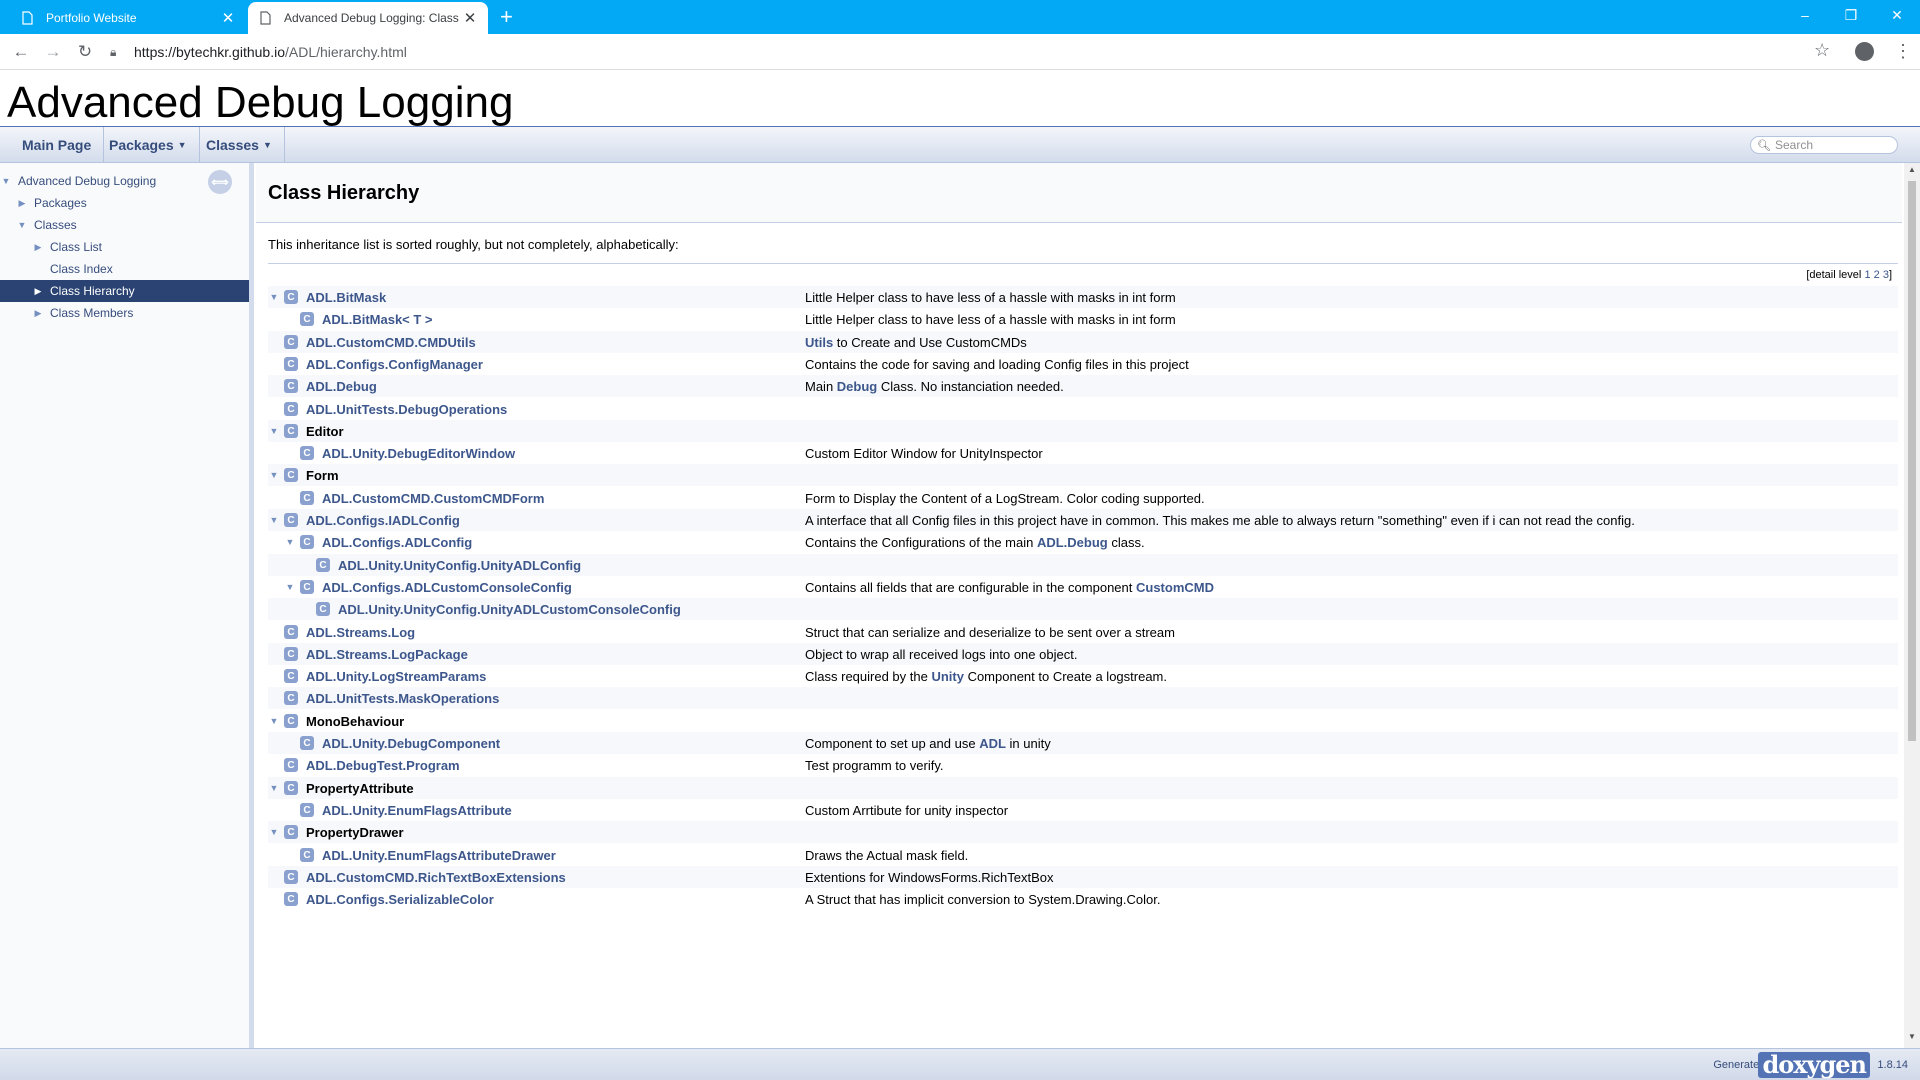  Describe the element at coordinates (992, 743) in the screenshot. I see `description-link: ADL` at that location.